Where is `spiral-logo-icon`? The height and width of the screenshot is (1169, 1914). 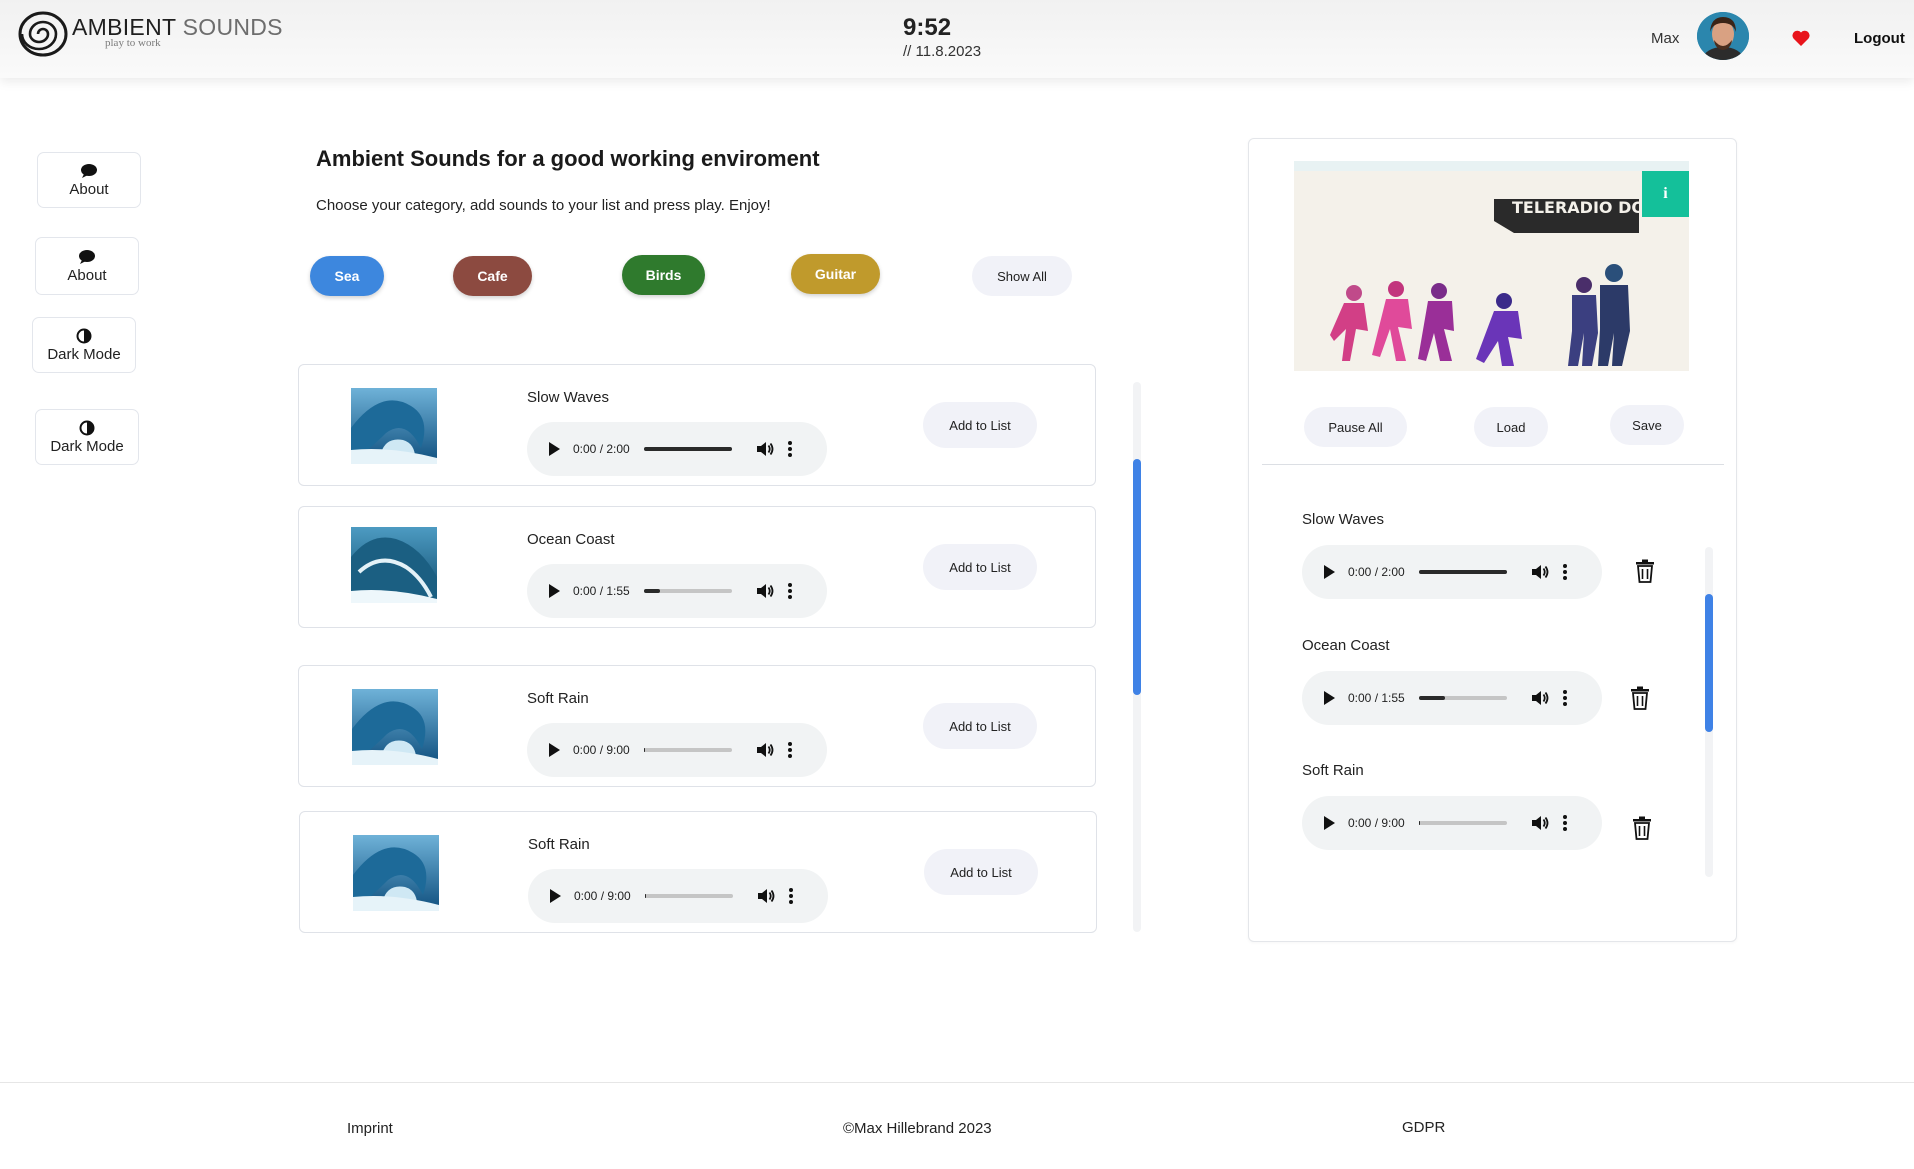 spiral-logo-icon is located at coordinates (43, 34).